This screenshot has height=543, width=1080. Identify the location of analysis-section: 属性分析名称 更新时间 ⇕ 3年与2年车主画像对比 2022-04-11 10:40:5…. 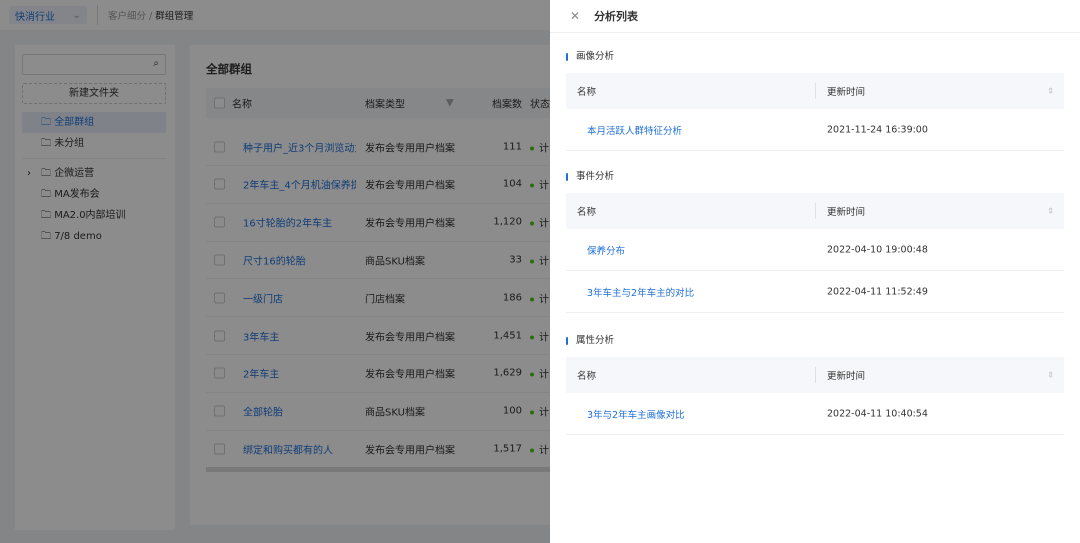
(815, 384).